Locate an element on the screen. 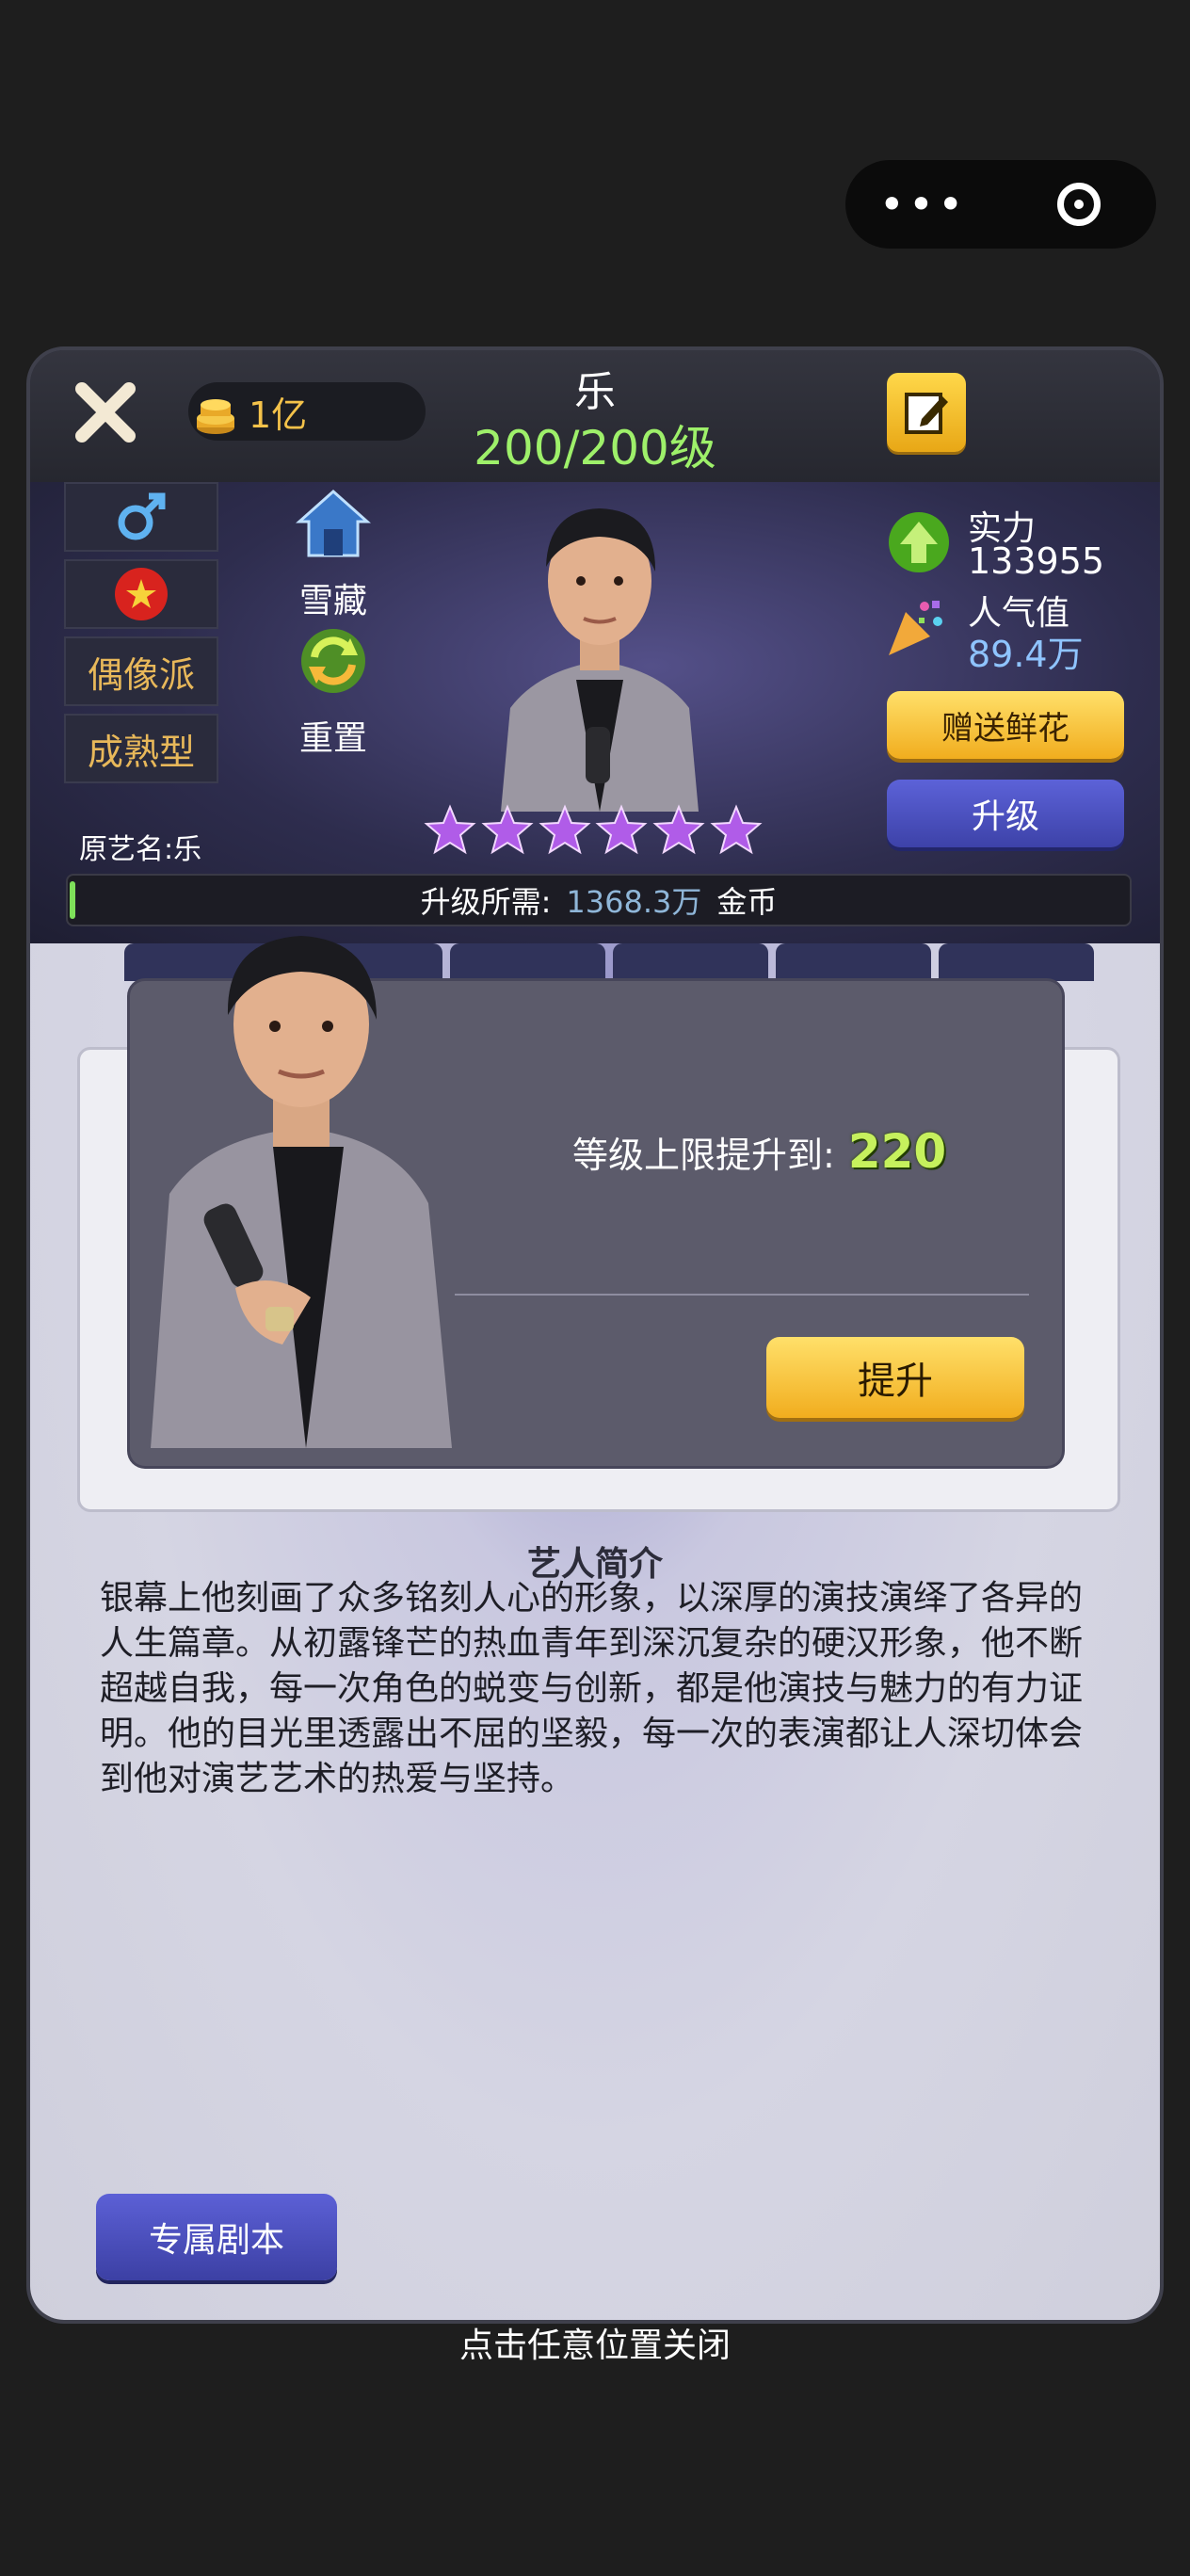  exit-miniprogram-button is located at coordinates (1078, 204).